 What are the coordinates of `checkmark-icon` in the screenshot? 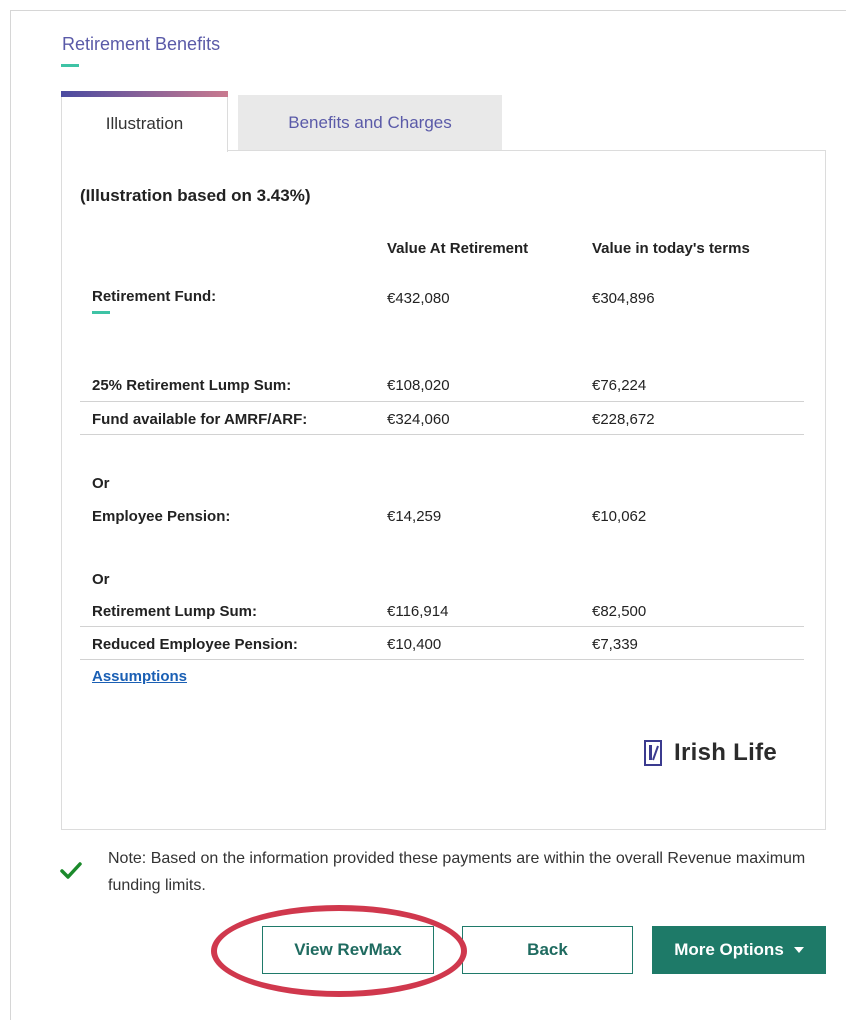 It's located at (71, 870).